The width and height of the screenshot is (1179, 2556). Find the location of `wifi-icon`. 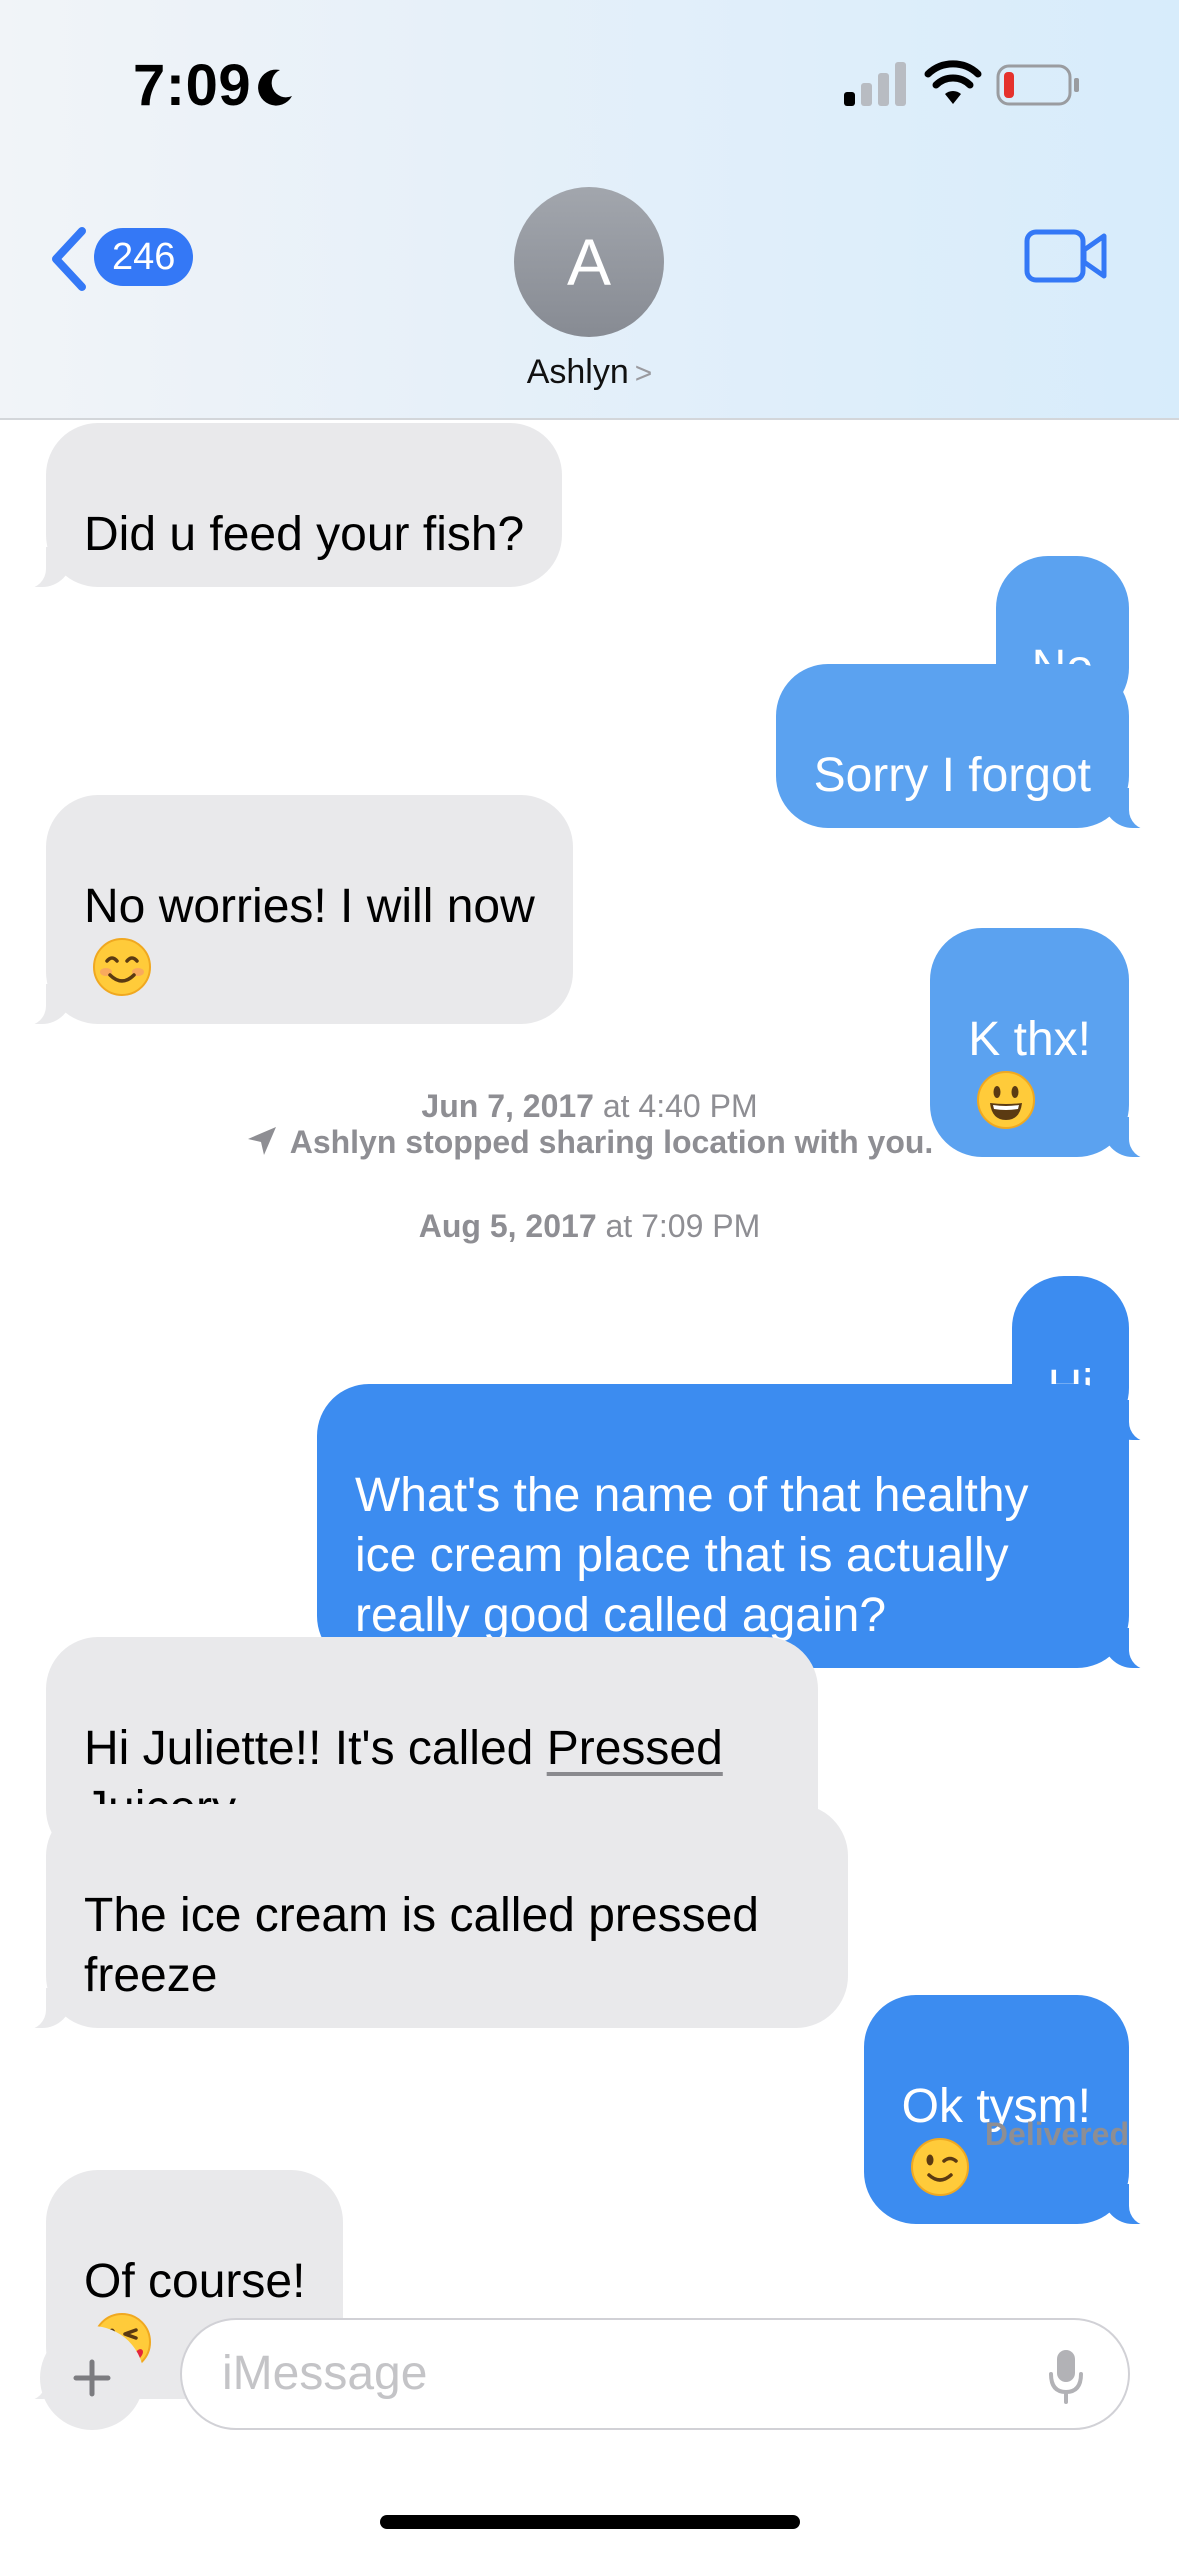

wifi-icon is located at coordinates (953, 82).